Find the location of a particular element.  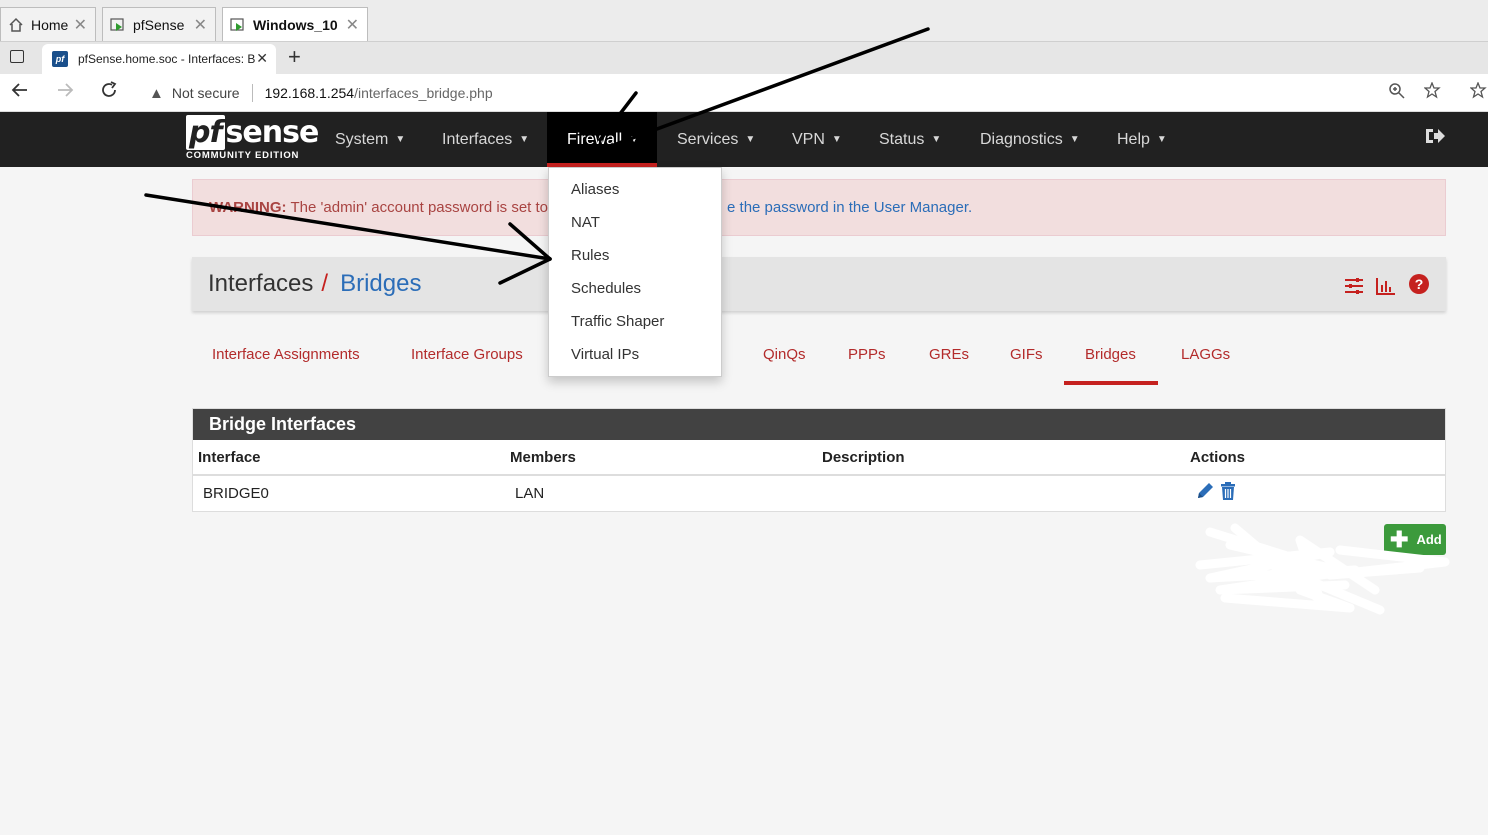

nav-help: Help ▼ is located at coordinates (1142, 139).